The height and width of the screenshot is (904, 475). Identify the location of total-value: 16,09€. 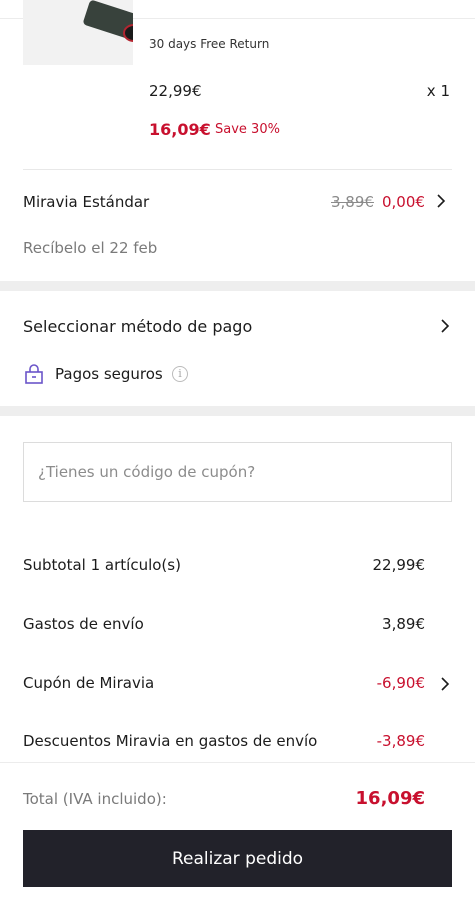
(390, 798).